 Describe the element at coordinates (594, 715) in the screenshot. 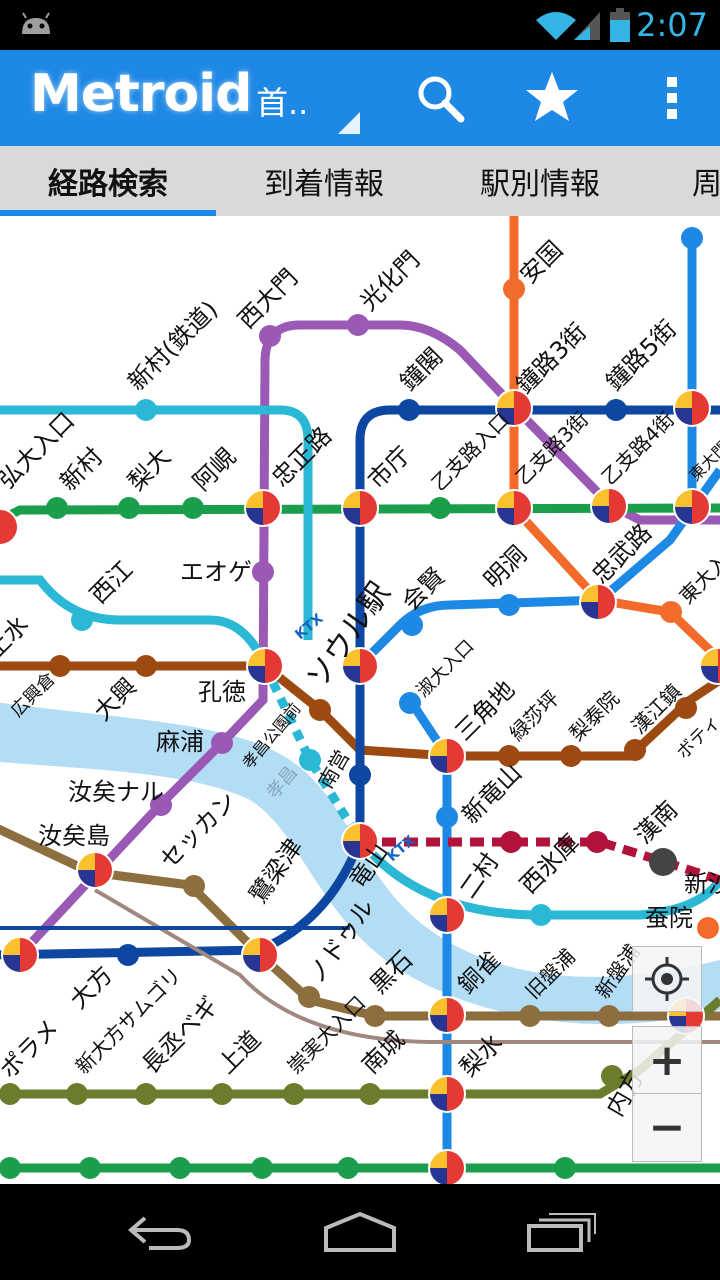

I see `station-label: 梨泰院` at that location.